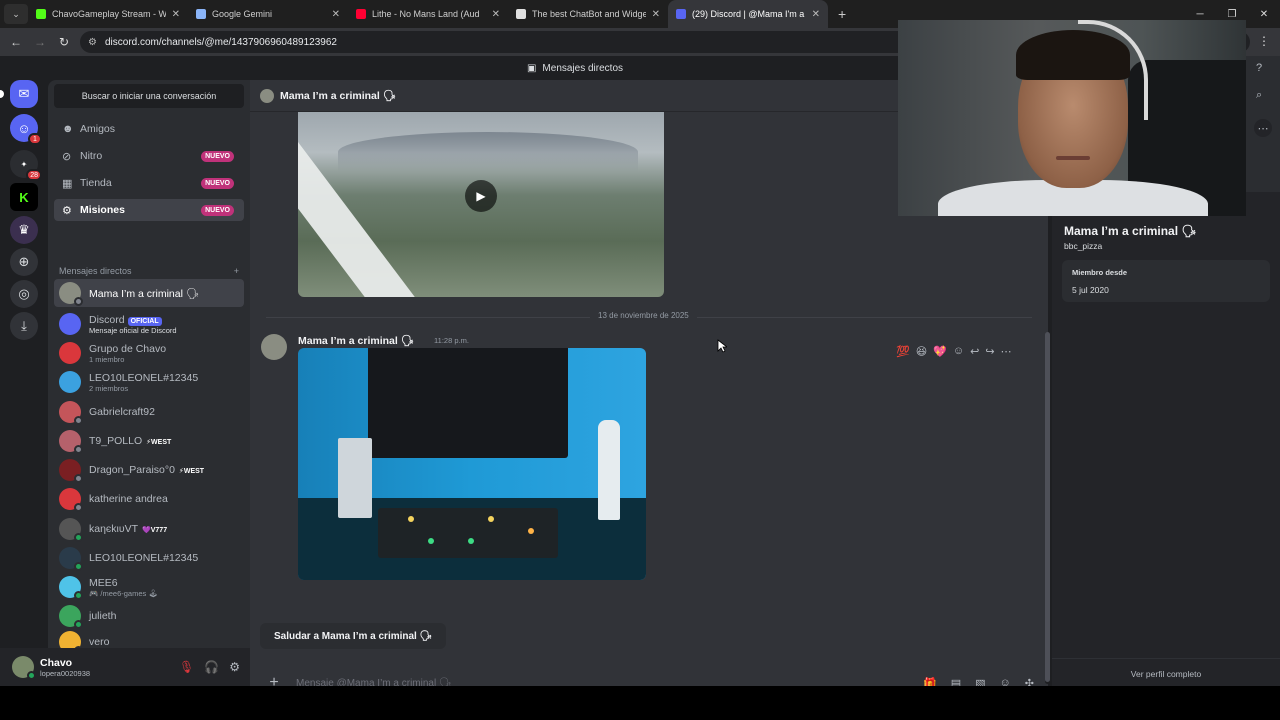 The image size is (1280, 720). I want to click on video-attachment: ▶, so click(481, 204).